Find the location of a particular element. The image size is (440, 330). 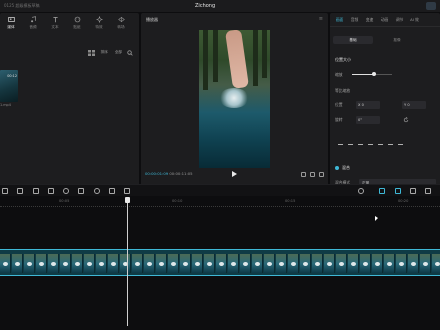

auto-snap-icon is located at coordinates (398, 191).